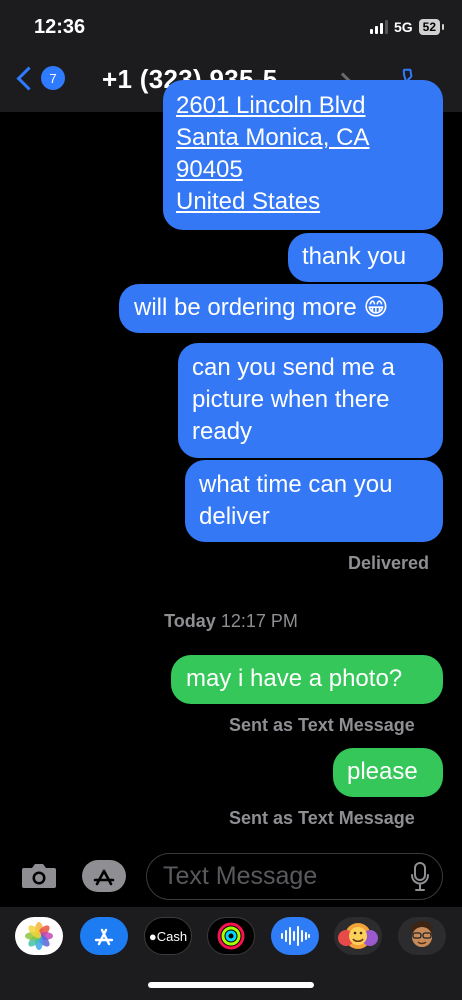 This screenshot has width=462, height=1000. I want to click on audio-message-icon, so click(295, 936).